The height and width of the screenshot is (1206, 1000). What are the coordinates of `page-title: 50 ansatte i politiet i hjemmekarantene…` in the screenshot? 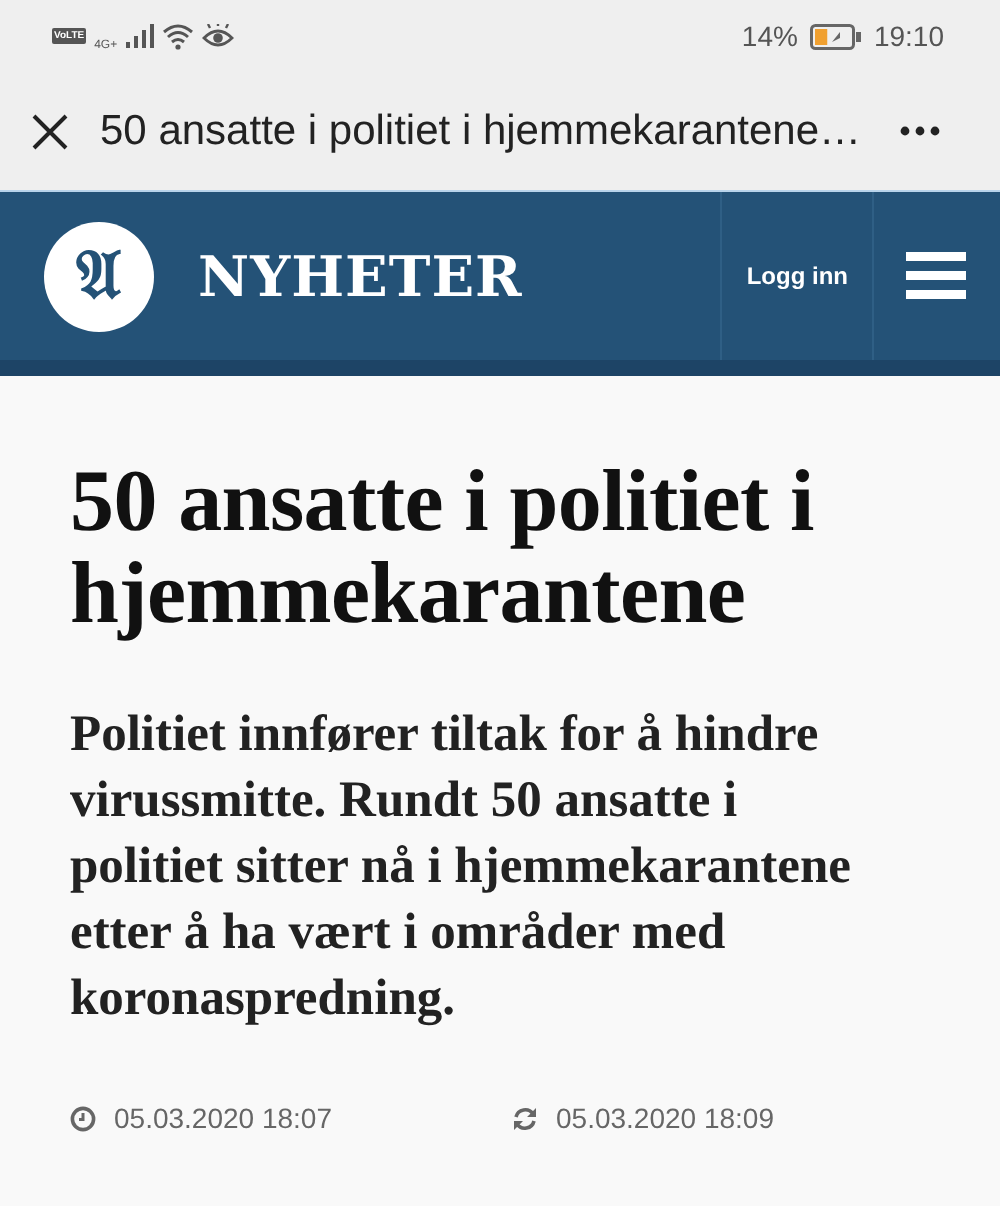 It's located at (482, 131).